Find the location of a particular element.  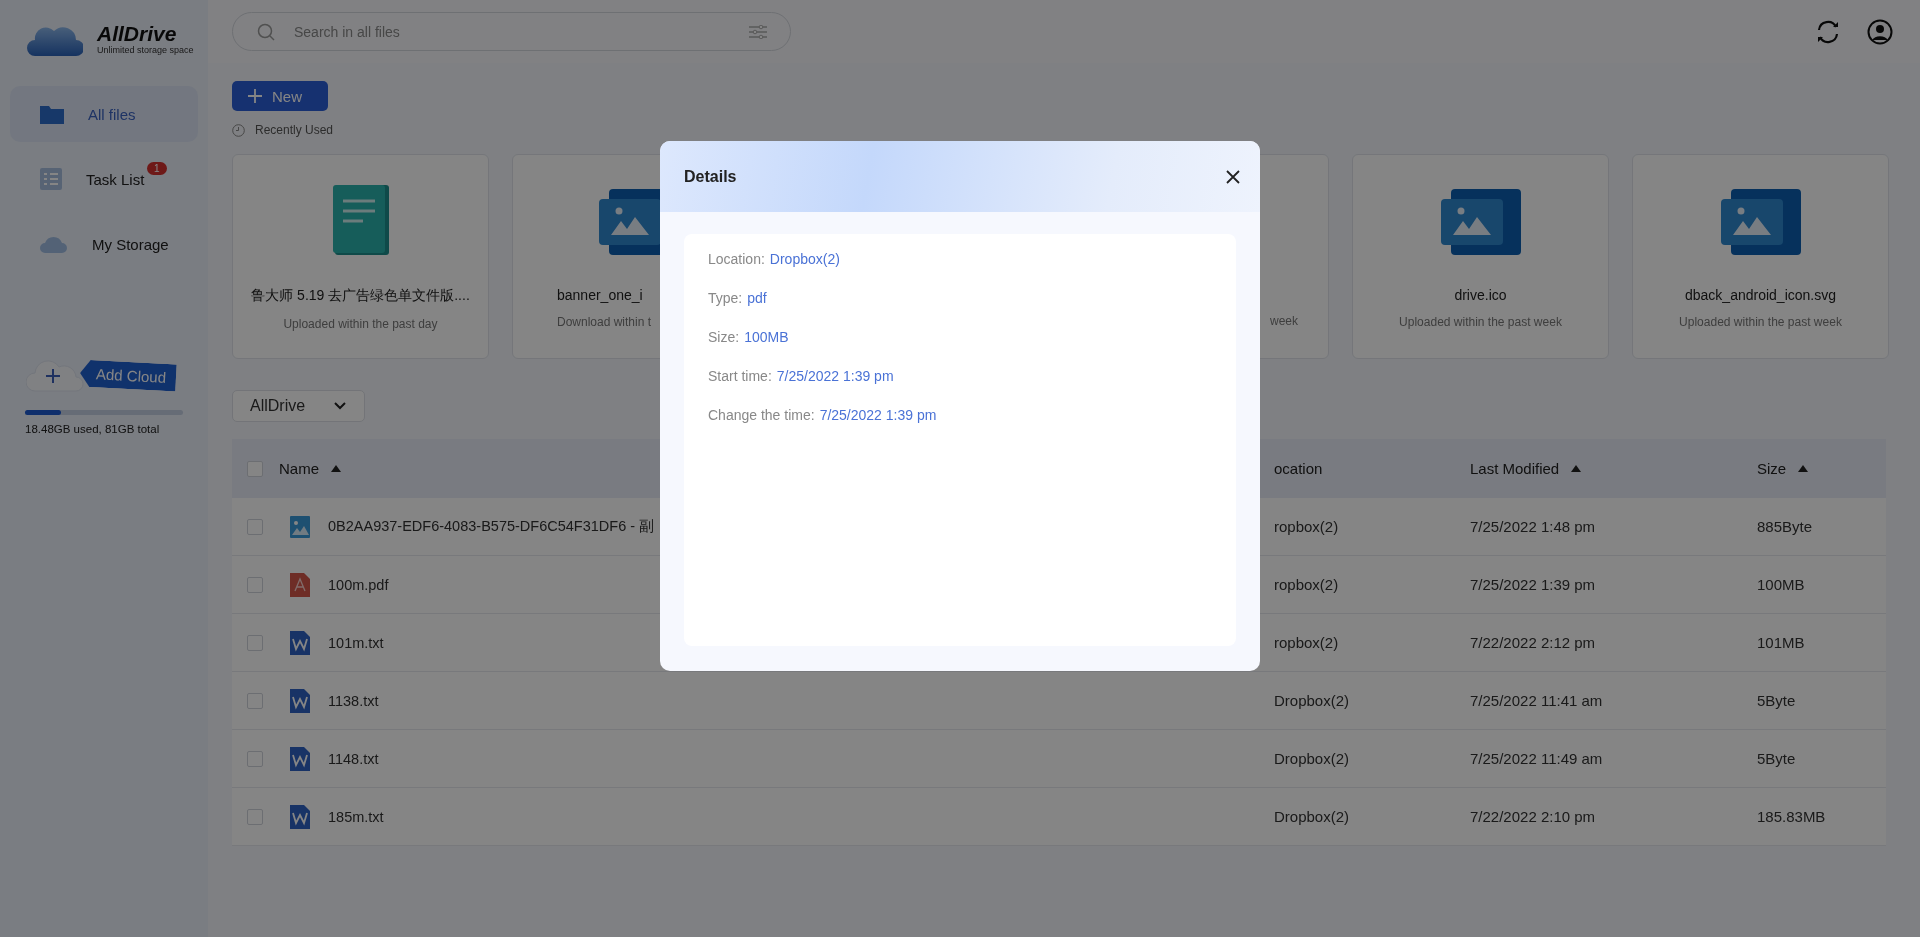

app-name: AllDrive is located at coordinates (137, 34).